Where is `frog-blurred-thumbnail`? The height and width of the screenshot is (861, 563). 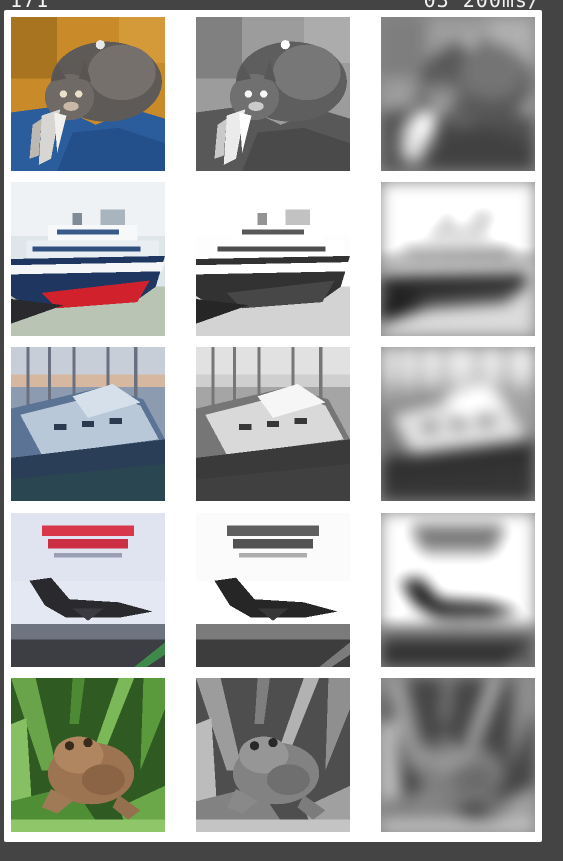 frog-blurred-thumbnail is located at coordinates (458, 755).